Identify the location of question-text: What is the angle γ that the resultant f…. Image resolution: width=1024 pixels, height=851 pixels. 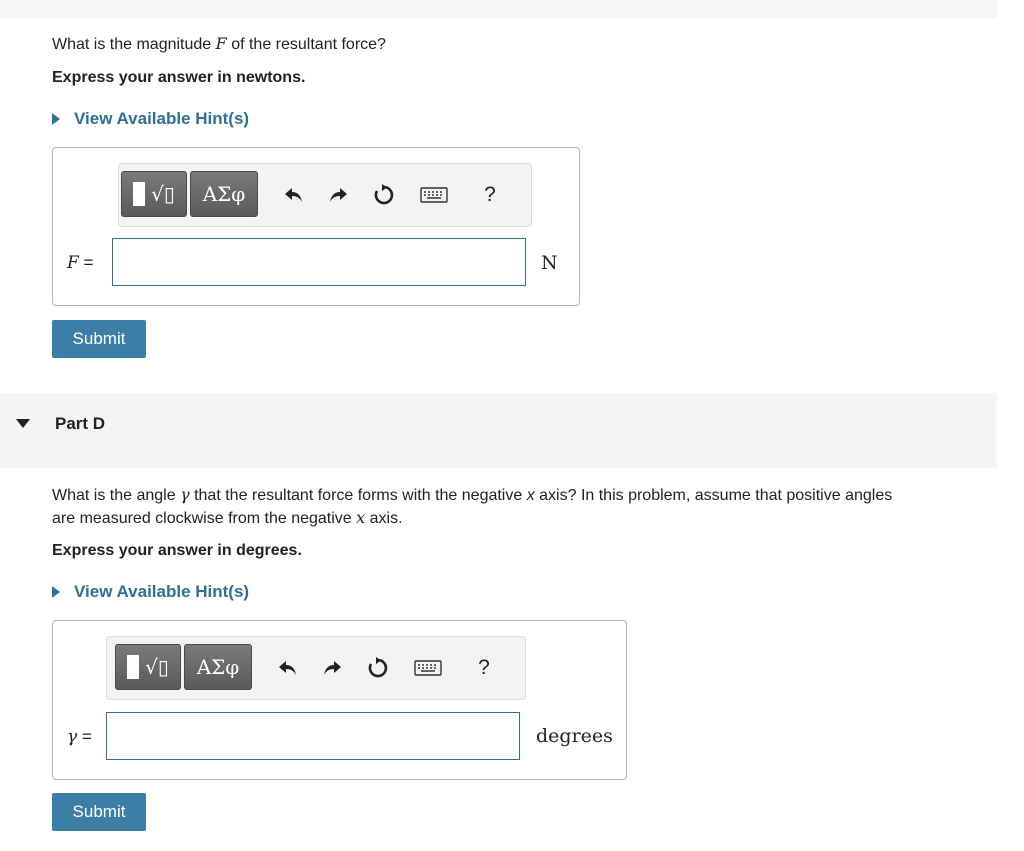
(472, 506).